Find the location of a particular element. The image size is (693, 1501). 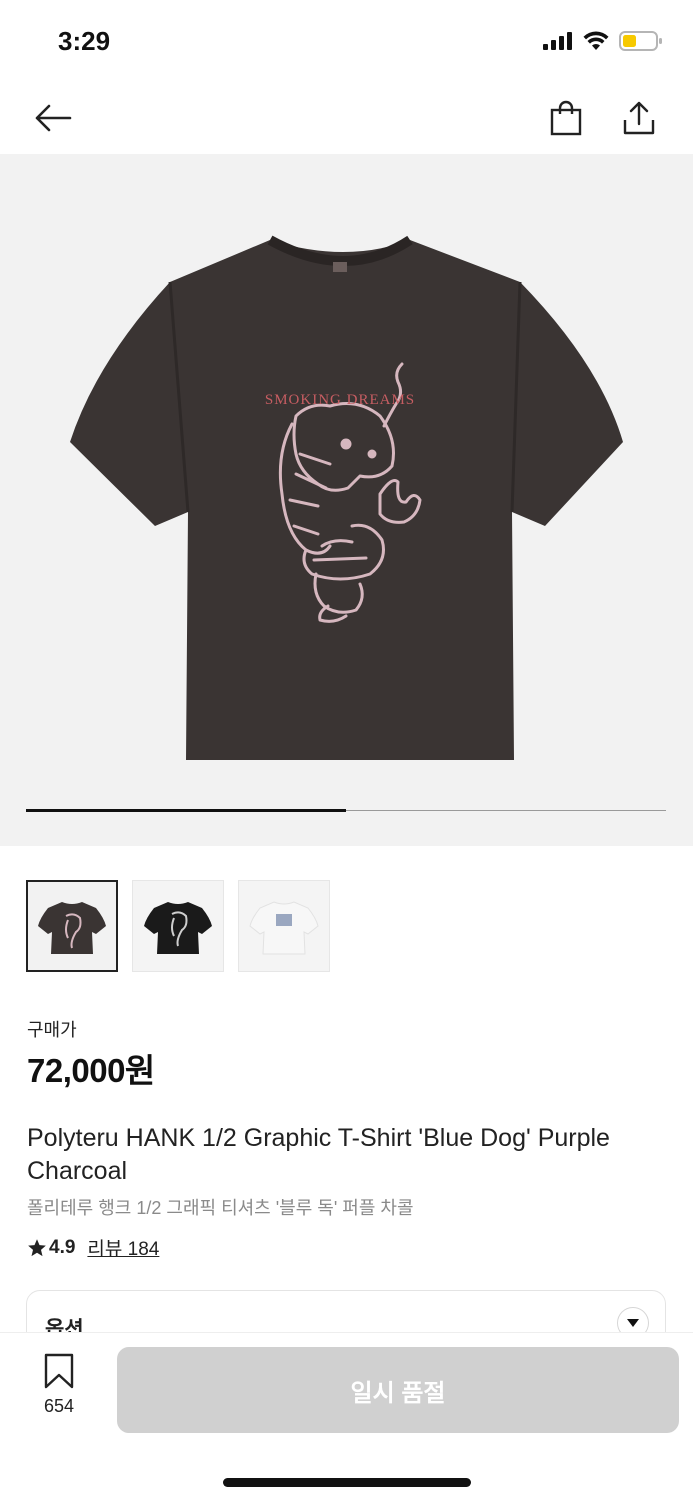

share-button is located at coordinates (639, 118).